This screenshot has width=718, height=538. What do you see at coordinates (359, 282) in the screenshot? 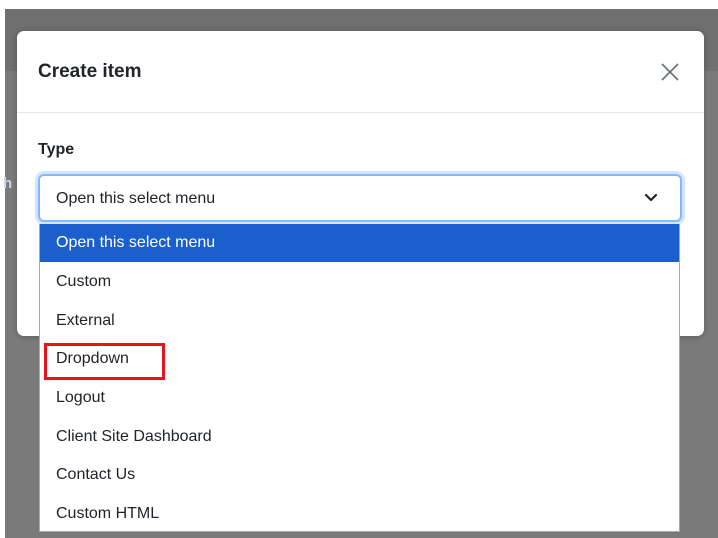
I see `option-custom: Custom` at bounding box center [359, 282].